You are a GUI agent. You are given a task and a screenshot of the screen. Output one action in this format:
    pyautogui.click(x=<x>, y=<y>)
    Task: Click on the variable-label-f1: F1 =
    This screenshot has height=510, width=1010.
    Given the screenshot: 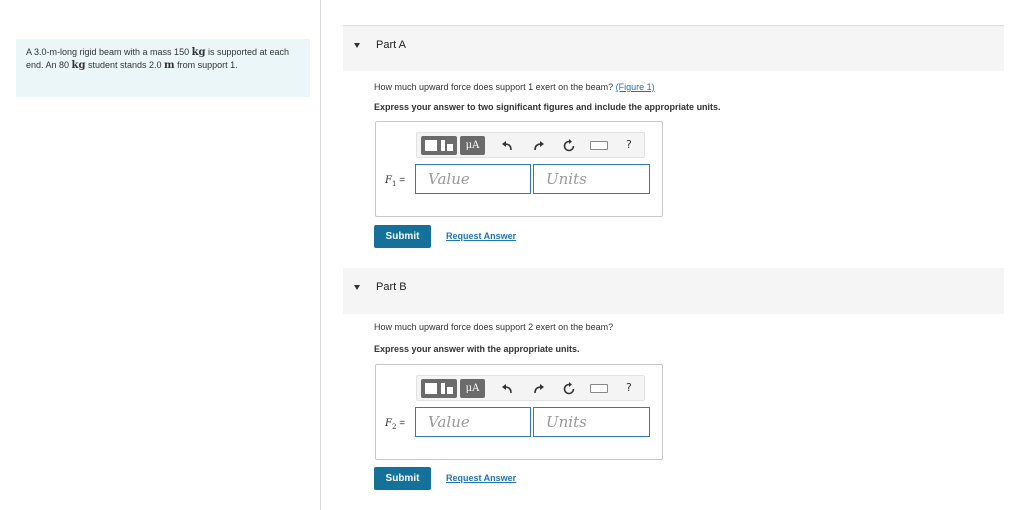 What is the action you would take?
    pyautogui.click(x=395, y=181)
    